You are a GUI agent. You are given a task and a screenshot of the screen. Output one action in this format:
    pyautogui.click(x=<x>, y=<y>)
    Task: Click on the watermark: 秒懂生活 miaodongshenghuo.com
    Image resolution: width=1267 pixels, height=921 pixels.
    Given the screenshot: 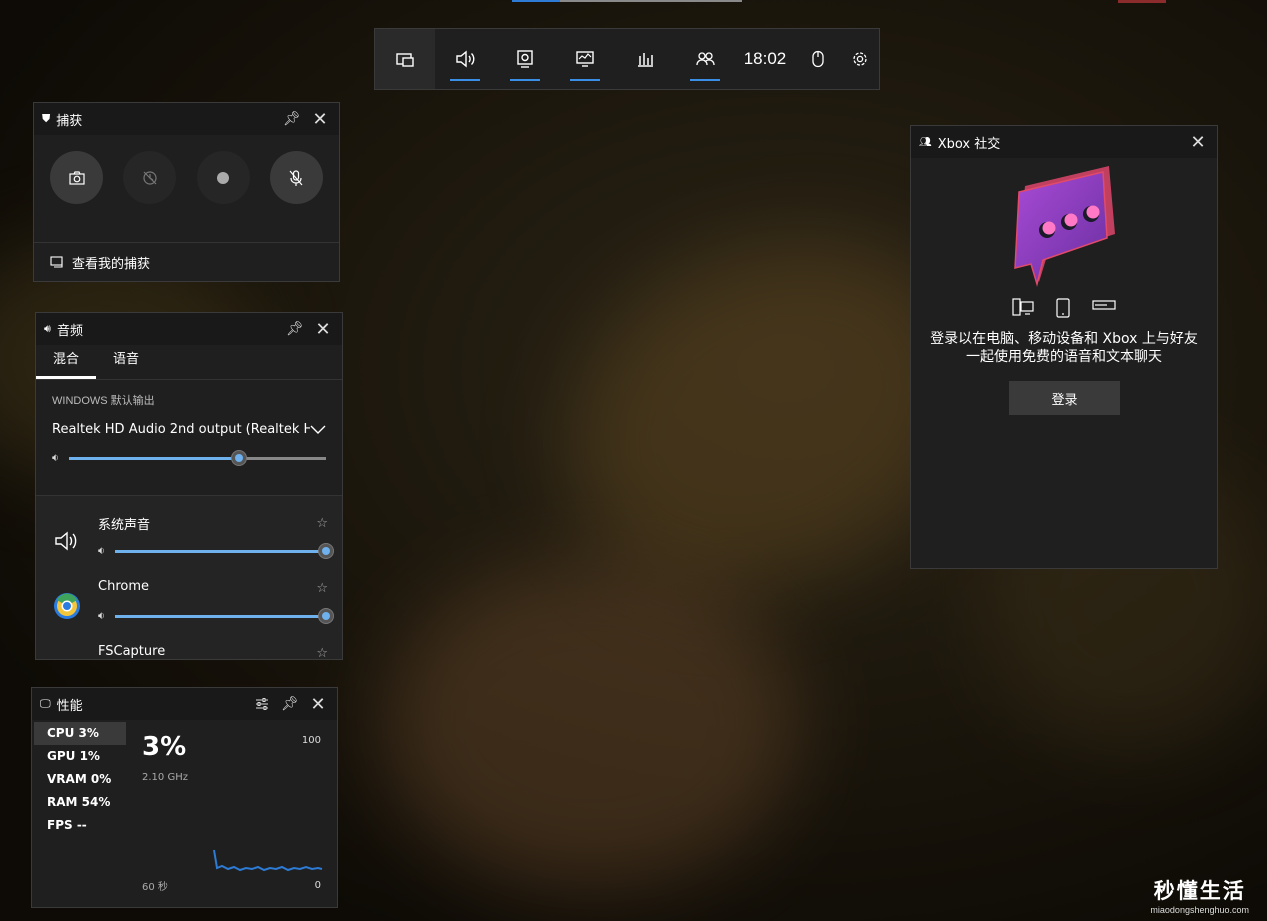 What is the action you would take?
    pyautogui.click(x=1199, y=895)
    